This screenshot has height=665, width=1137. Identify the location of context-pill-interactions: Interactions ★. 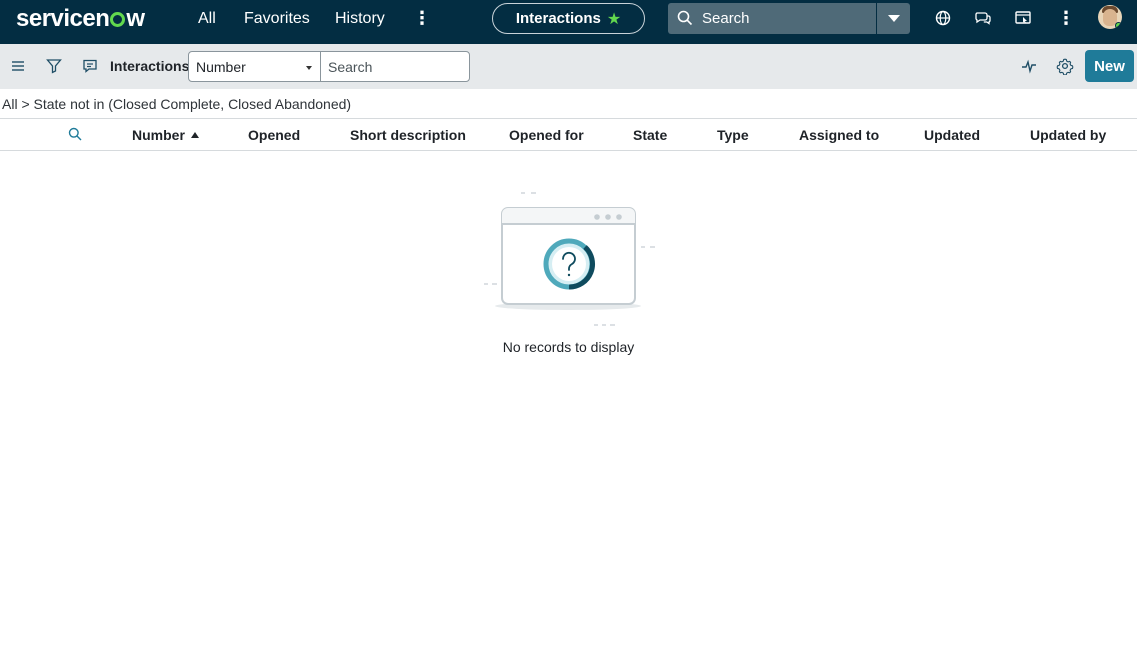
(568, 18).